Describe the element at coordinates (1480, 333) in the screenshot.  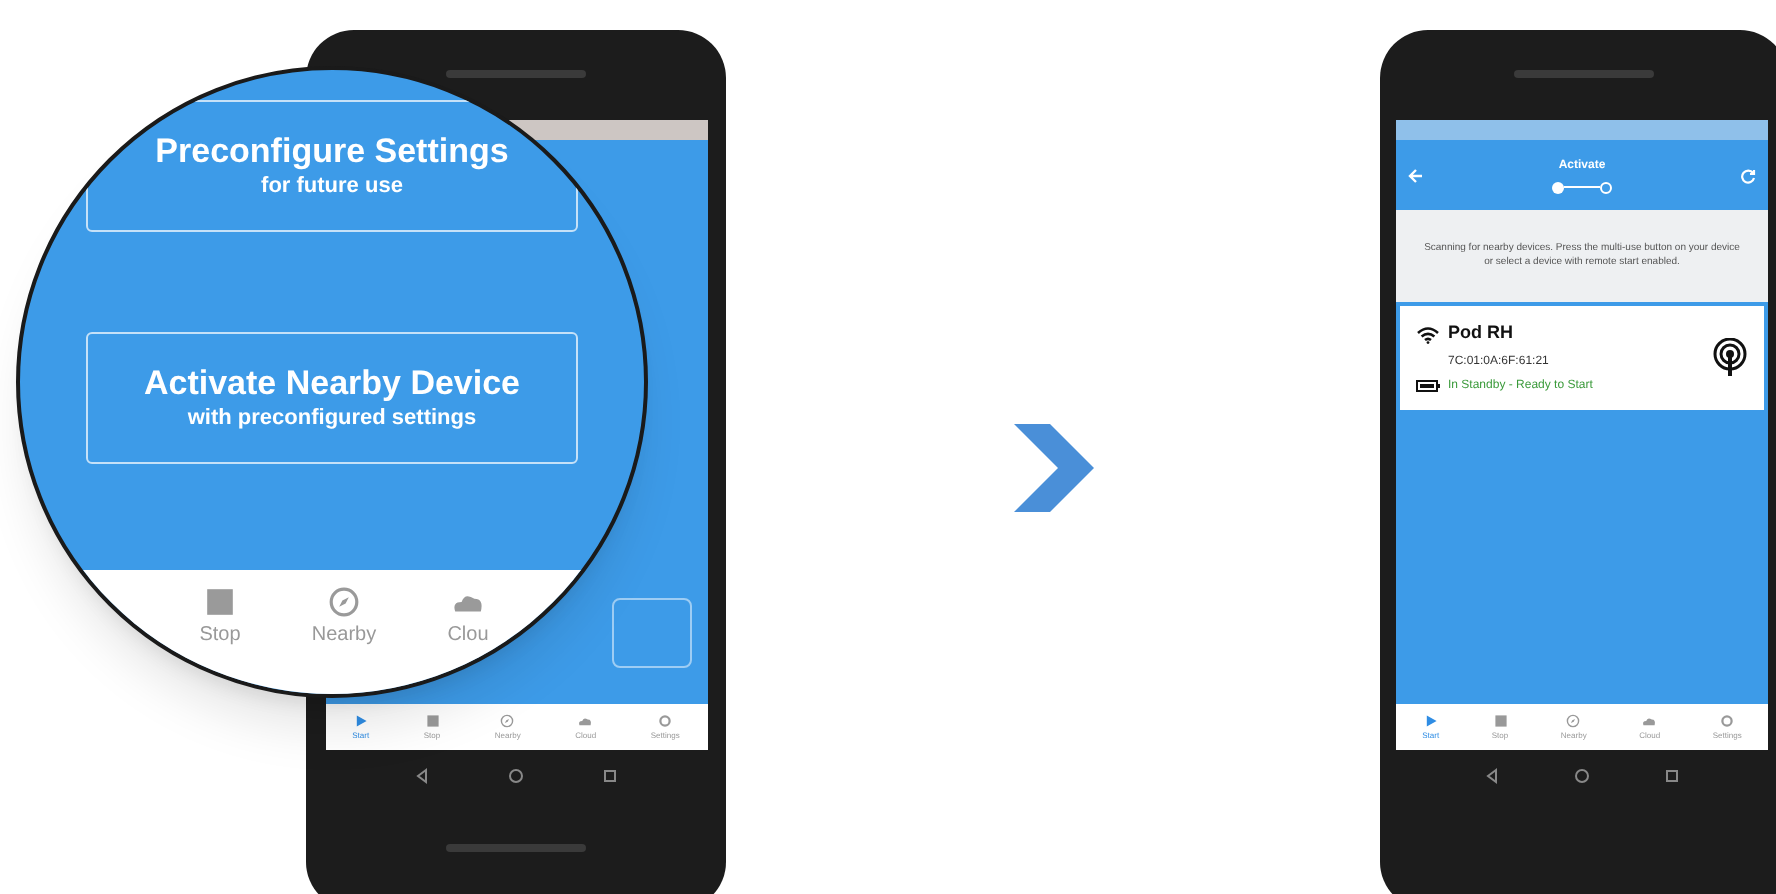
I see `device-name: Pod RH` at that location.